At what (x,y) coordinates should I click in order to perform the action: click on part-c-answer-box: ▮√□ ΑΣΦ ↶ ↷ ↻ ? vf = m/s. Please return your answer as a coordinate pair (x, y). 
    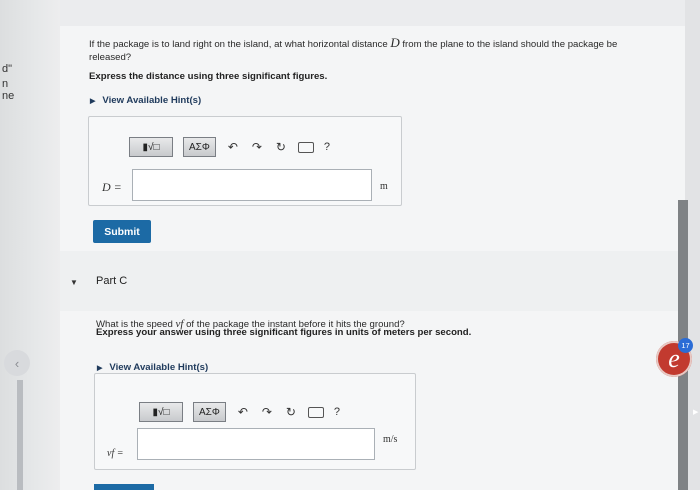
    Looking at the image, I should click on (255, 421).